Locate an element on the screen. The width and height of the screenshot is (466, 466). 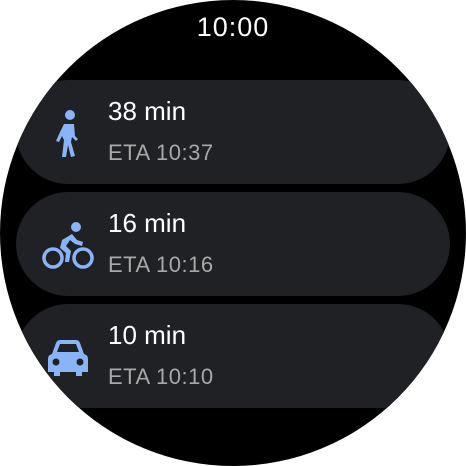
route-duration: 38 min is located at coordinates (147, 111).